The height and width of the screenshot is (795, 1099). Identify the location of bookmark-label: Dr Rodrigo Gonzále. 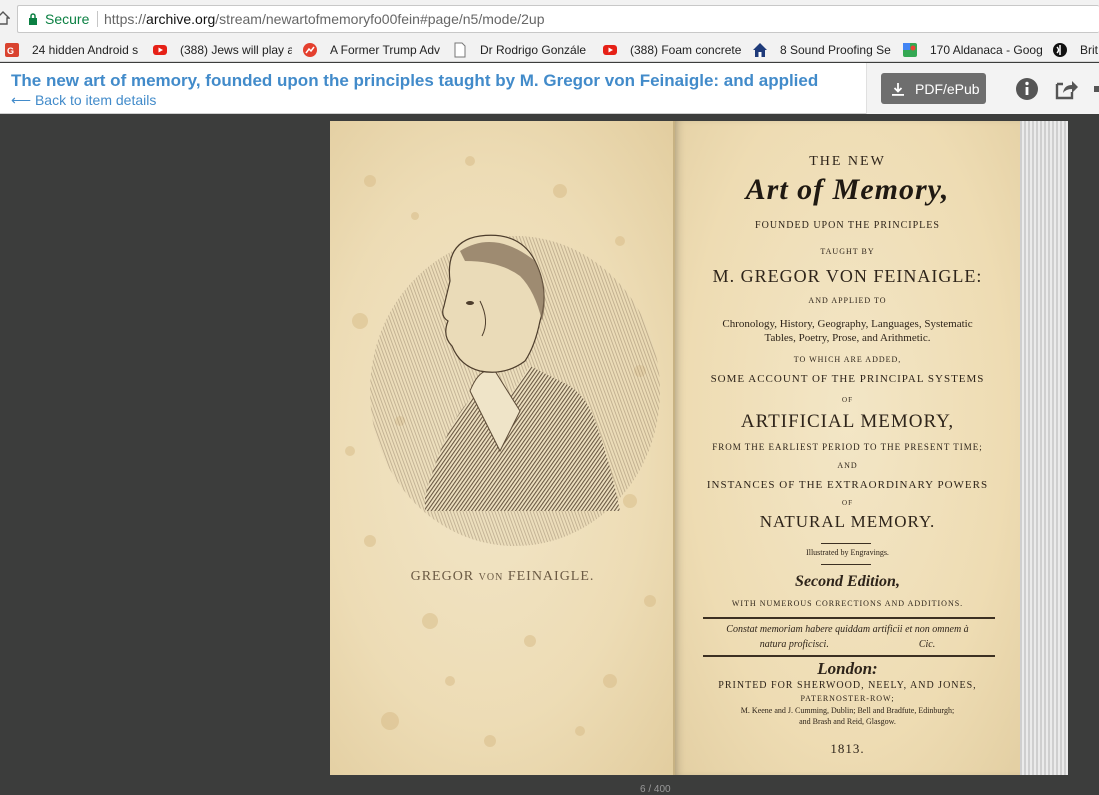
(533, 50).